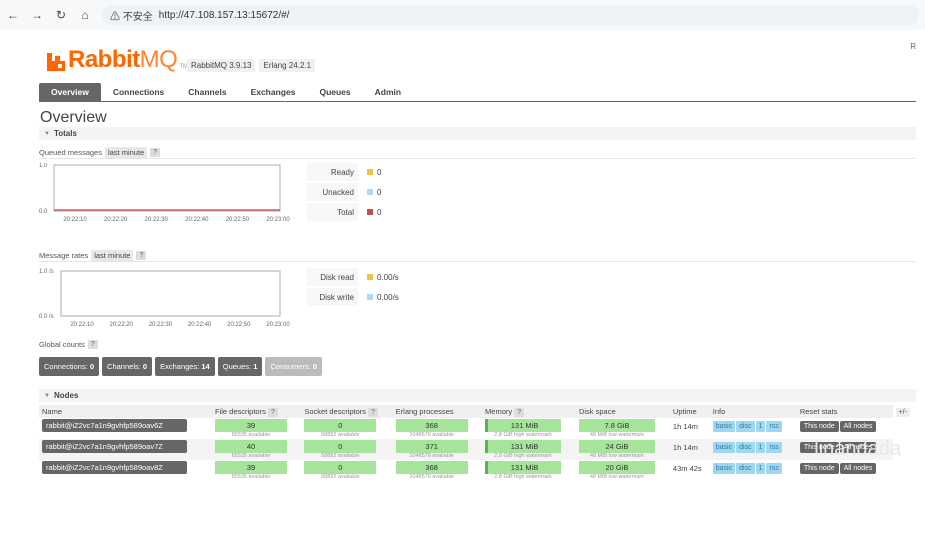 The width and height of the screenshot is (925, 538). Describe the element at coordinates (240, 366) in the screenshot. I see `count-queues: Queues: 1` at that location.